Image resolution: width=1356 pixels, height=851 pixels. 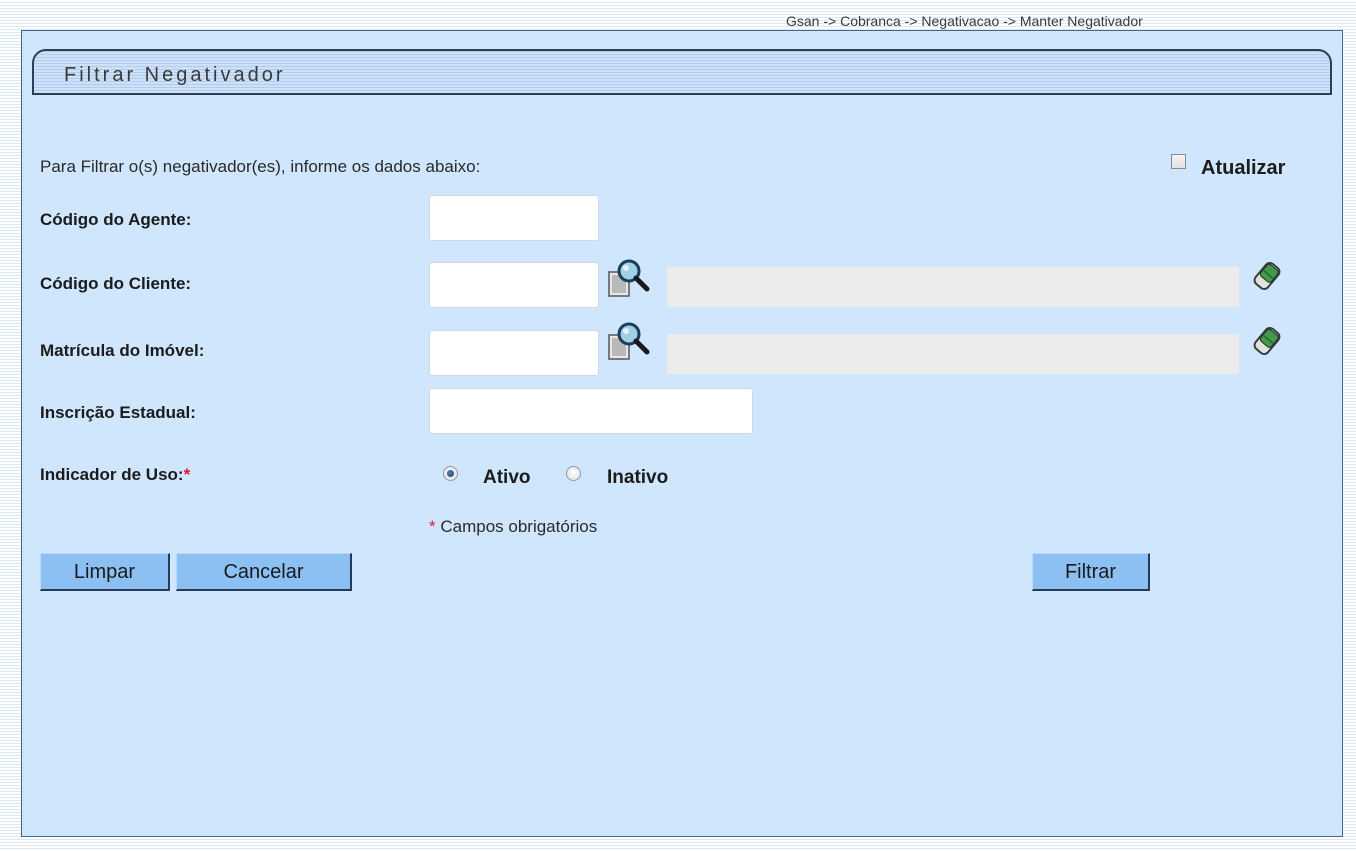 What do you see at coordinates (122, 350) in the screenshot?
I see `matricula-imovel-label: Matrícula do Imóvel:` at bounding box center [122, 350].